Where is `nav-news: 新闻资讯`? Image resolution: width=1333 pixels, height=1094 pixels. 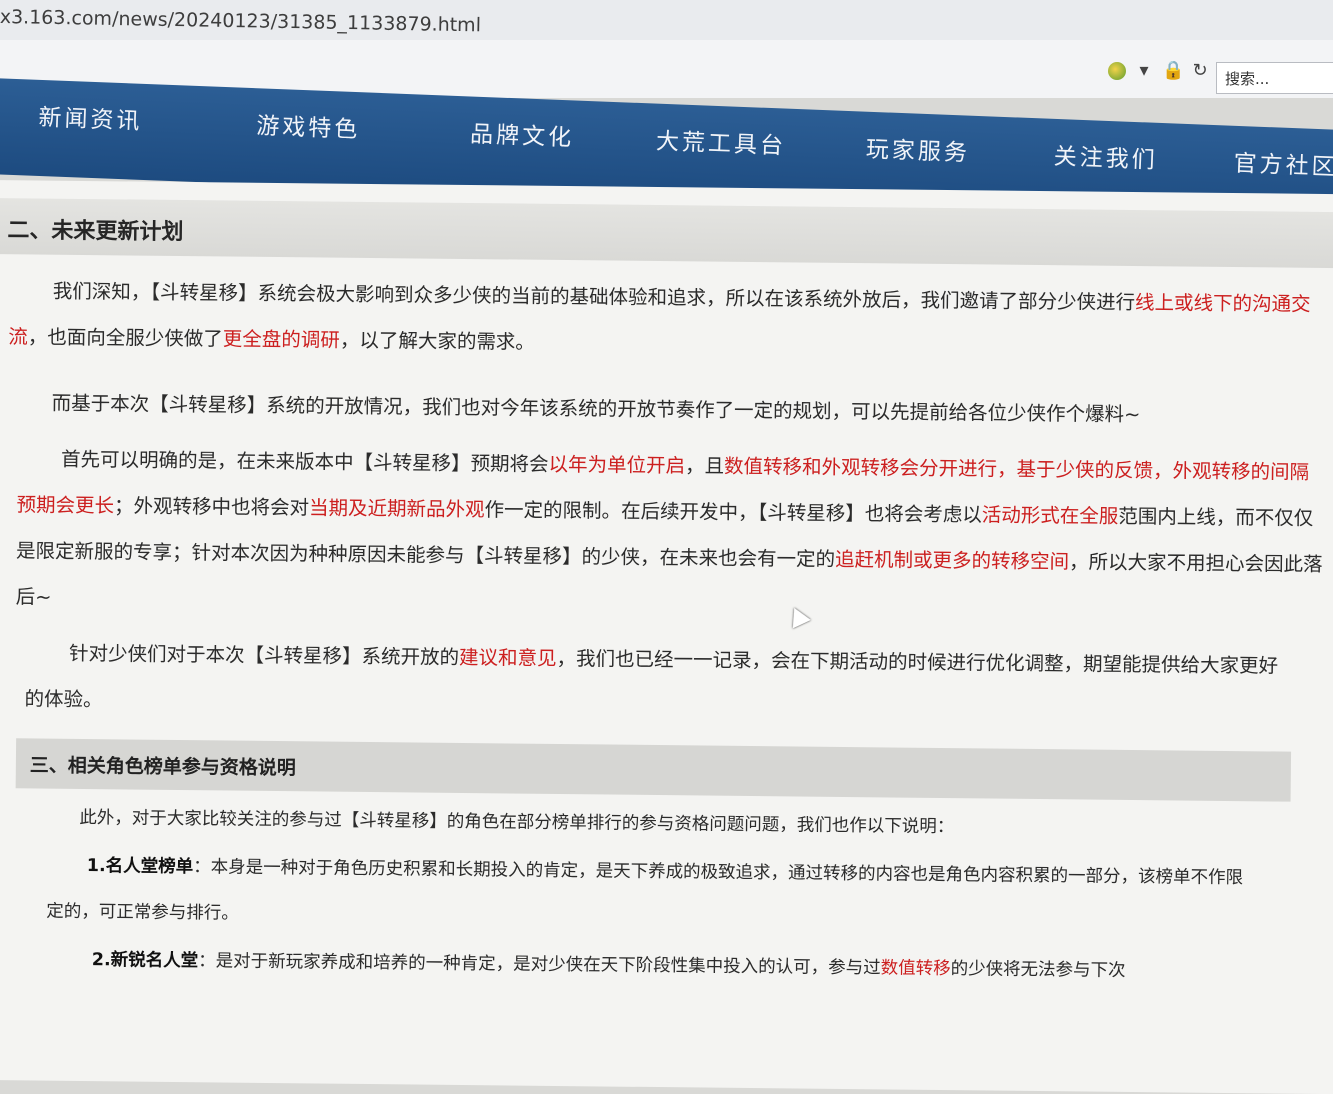 nav-news: 新闻资讯 is located at coordinates (90, 117).